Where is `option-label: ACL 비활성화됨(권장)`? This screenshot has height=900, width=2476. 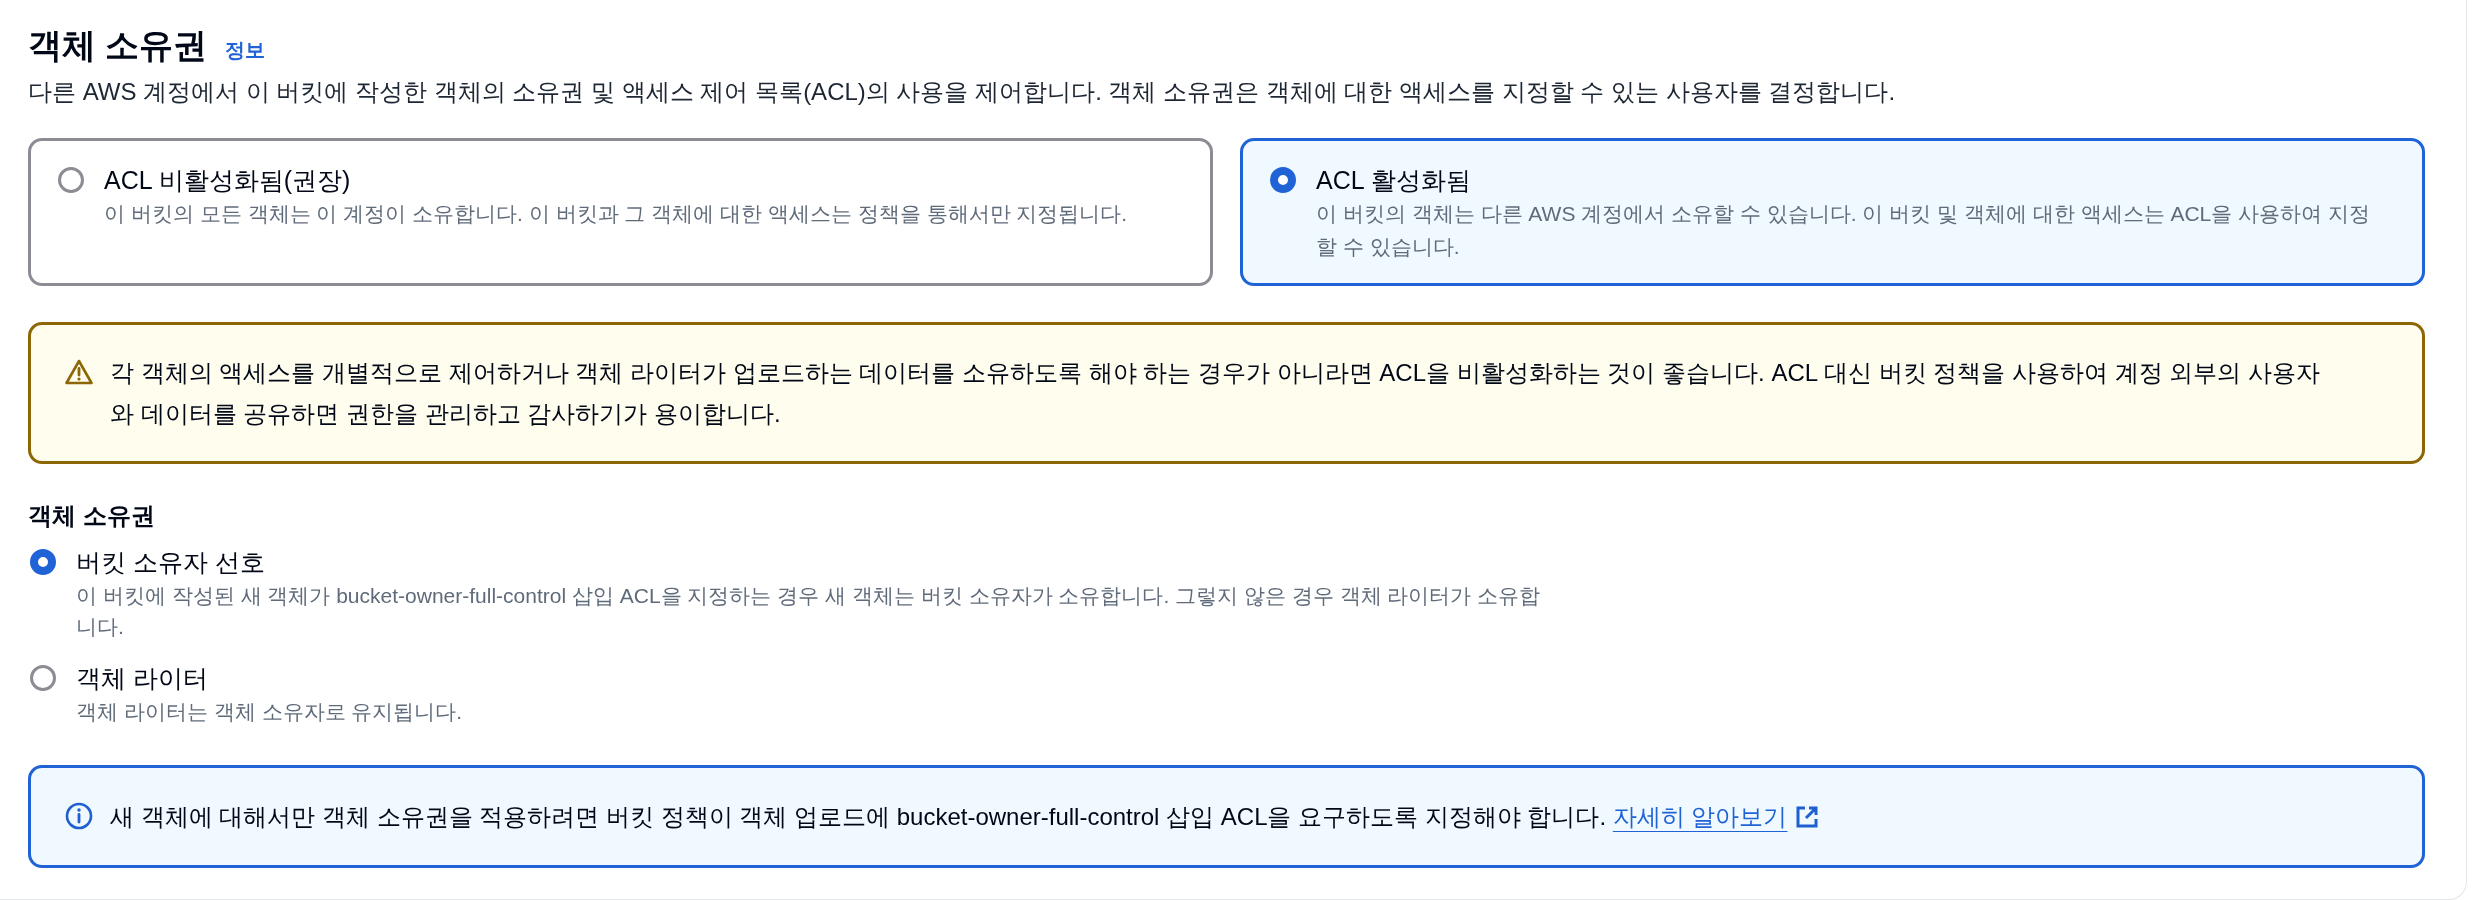 option-label: ACL 비활성화됨(권장) is located at coordinates (227, 180).